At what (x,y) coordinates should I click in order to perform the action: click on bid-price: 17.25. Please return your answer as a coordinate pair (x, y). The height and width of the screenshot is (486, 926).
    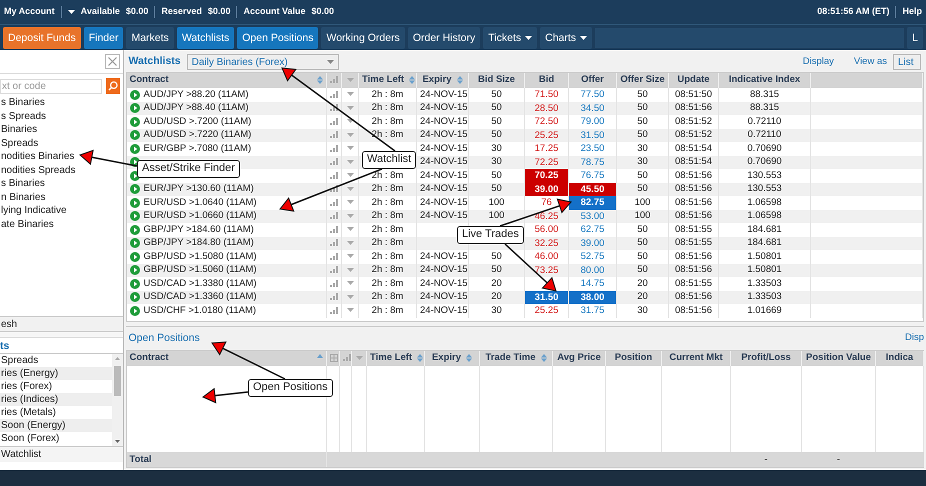
    Looking at the image, I should click on (546, 148).